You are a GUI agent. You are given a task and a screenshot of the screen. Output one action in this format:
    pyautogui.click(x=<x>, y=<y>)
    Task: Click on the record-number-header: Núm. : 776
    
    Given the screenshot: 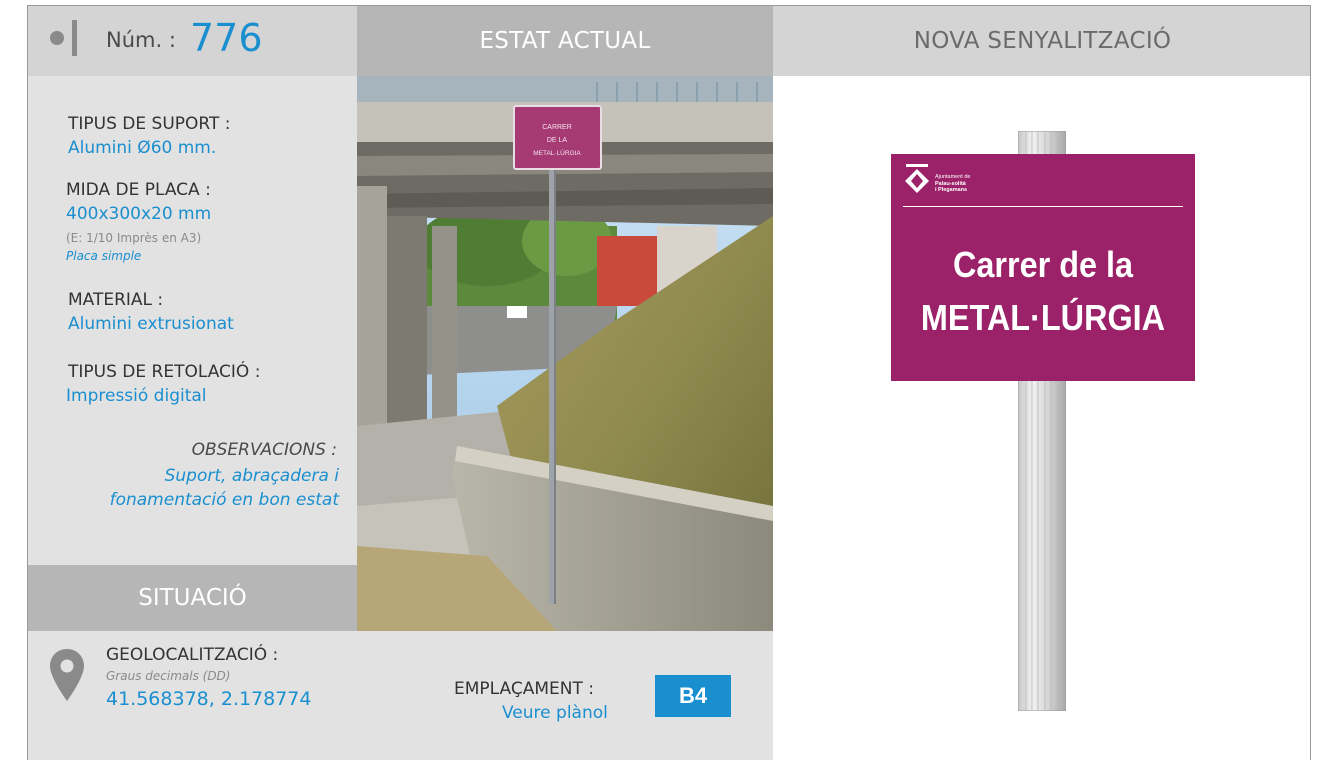 What is the action you would take?
    pyautogui.click(x=192, y=41)
    